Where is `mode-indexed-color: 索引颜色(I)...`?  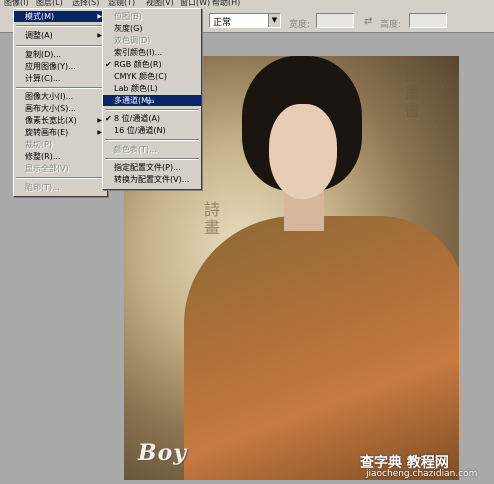 mode-indexed-color: 索引颜色(I)... is located at coordinates (152, 52).